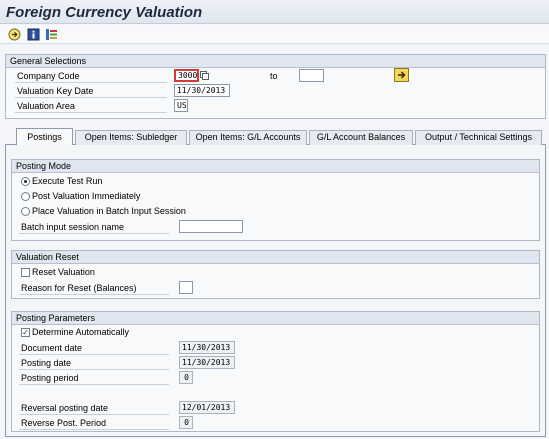 The width and height of the screenshot is (549, 439). I want to click on reversal-posting-date-field: 12/01/2013, so click(207, 407).